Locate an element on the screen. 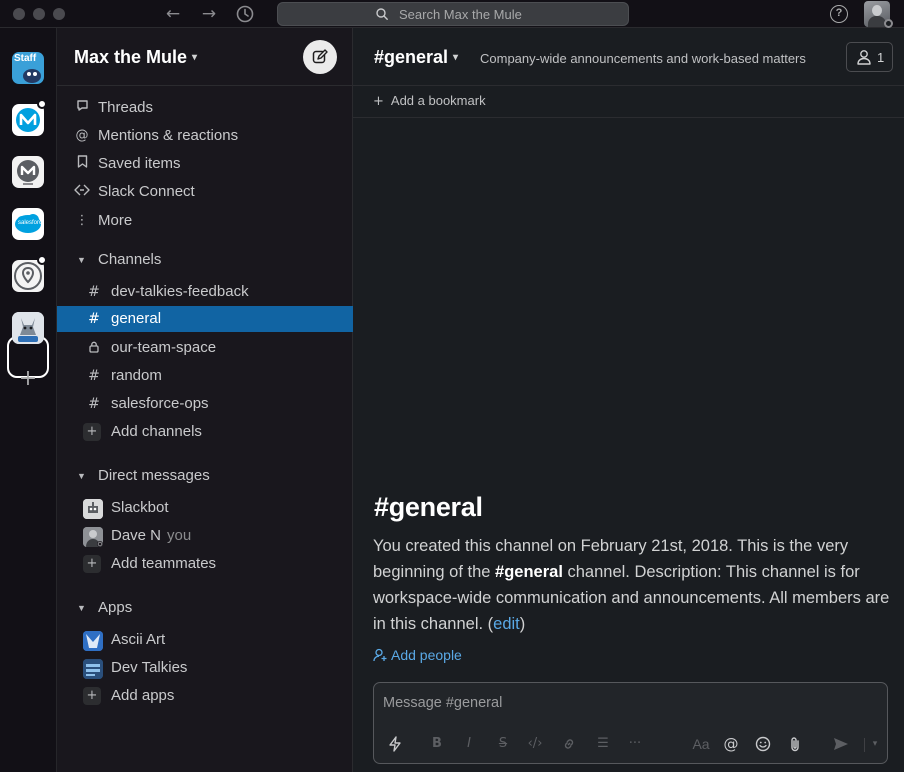  clock-icon is located at coordinates (245, 14).